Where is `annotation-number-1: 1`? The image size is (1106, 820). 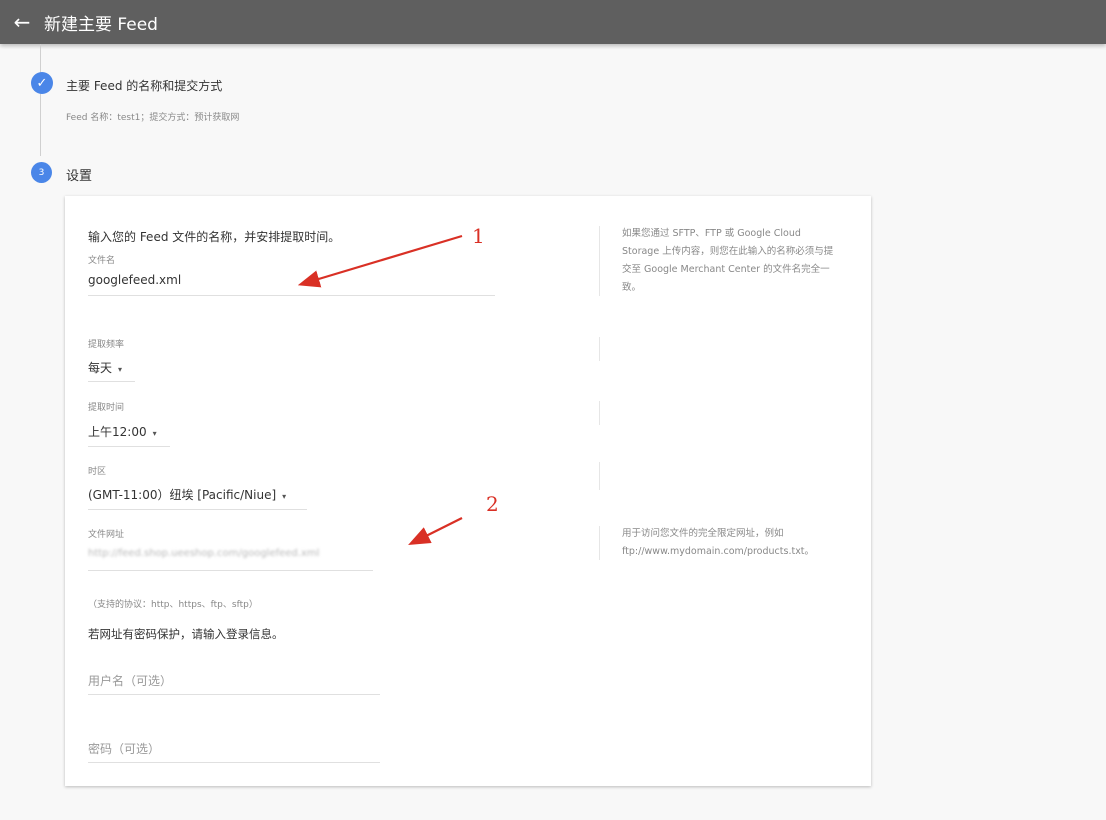
annotation-number-1: 1 is located at coordinates (478, 236).